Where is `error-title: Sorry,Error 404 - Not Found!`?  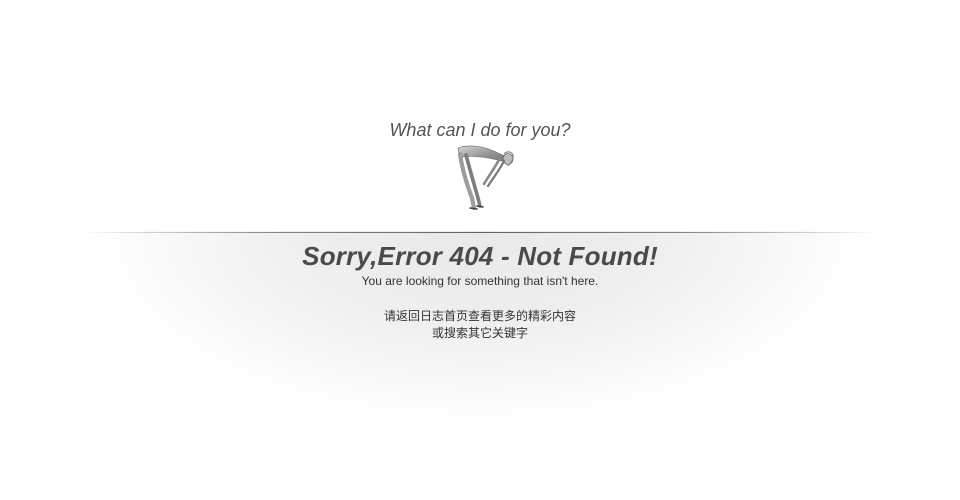
error-title: Sorry,Error 404 - Not Found! is located at coordinates (480, 256).